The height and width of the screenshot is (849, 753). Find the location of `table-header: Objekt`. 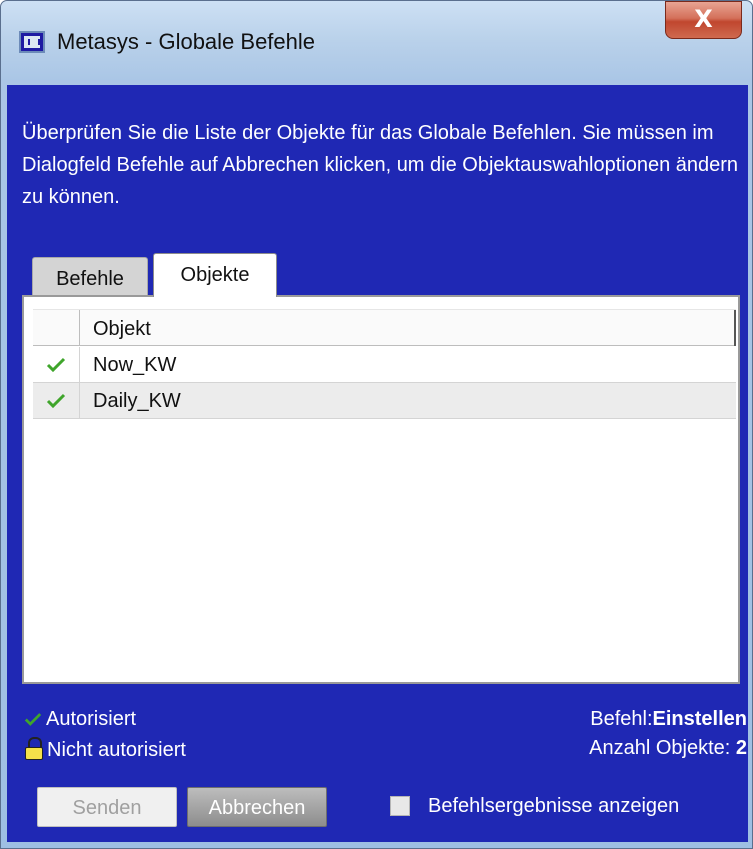

table-header: Objekt is located at coordinates (384, 327).